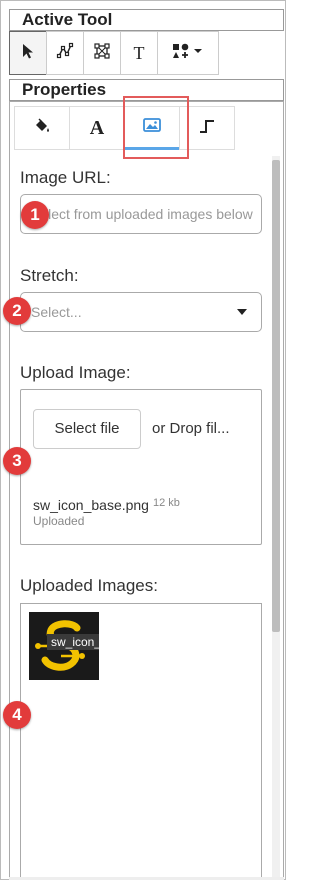 The image size is (320, 880). Describe the element at coordinates (87, 429) in the screenshot. I see `select-file-button: Select file` at that location.